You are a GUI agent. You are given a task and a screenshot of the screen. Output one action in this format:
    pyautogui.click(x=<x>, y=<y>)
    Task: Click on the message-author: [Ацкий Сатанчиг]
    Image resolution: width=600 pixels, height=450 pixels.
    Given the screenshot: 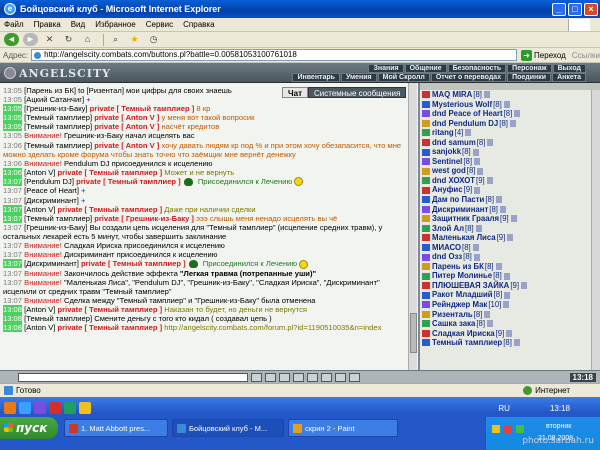 What is the action you would take?
    pyautogui.click(x=54, y=99)
    